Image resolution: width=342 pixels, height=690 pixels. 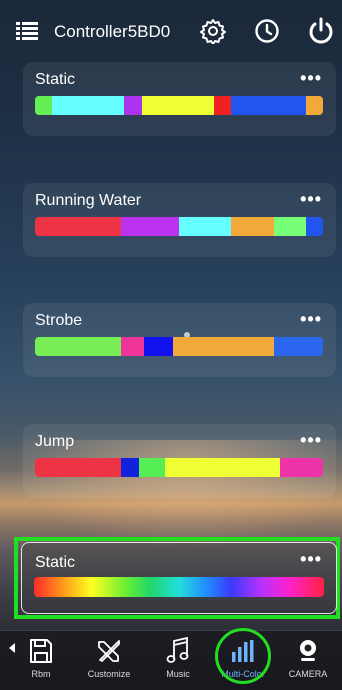 What do you see at coordinates (27, 31) in the screenshot?
I see `list-icon` at bounding box center [27, 31].